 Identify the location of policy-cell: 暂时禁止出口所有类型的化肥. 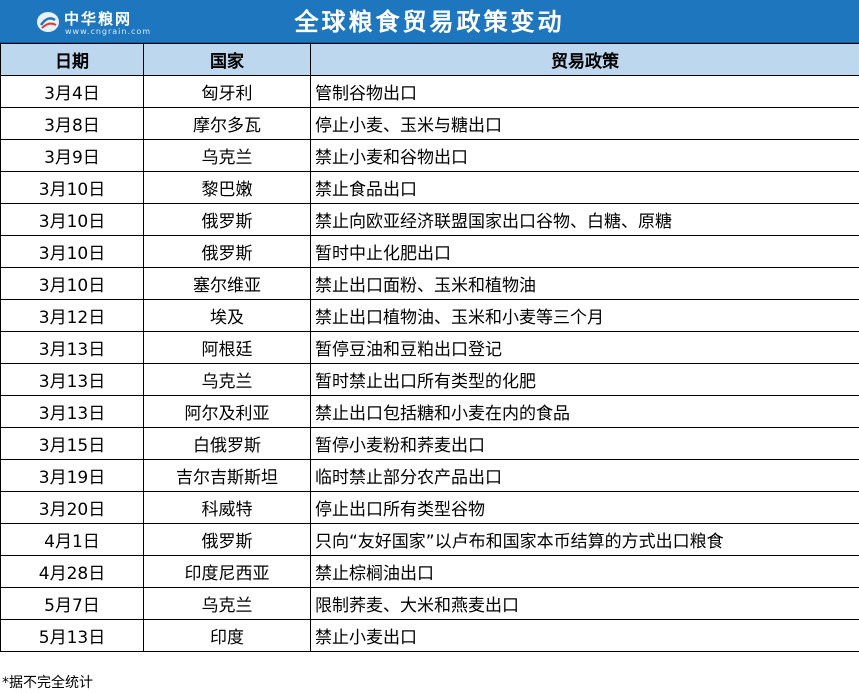
(584, 379).